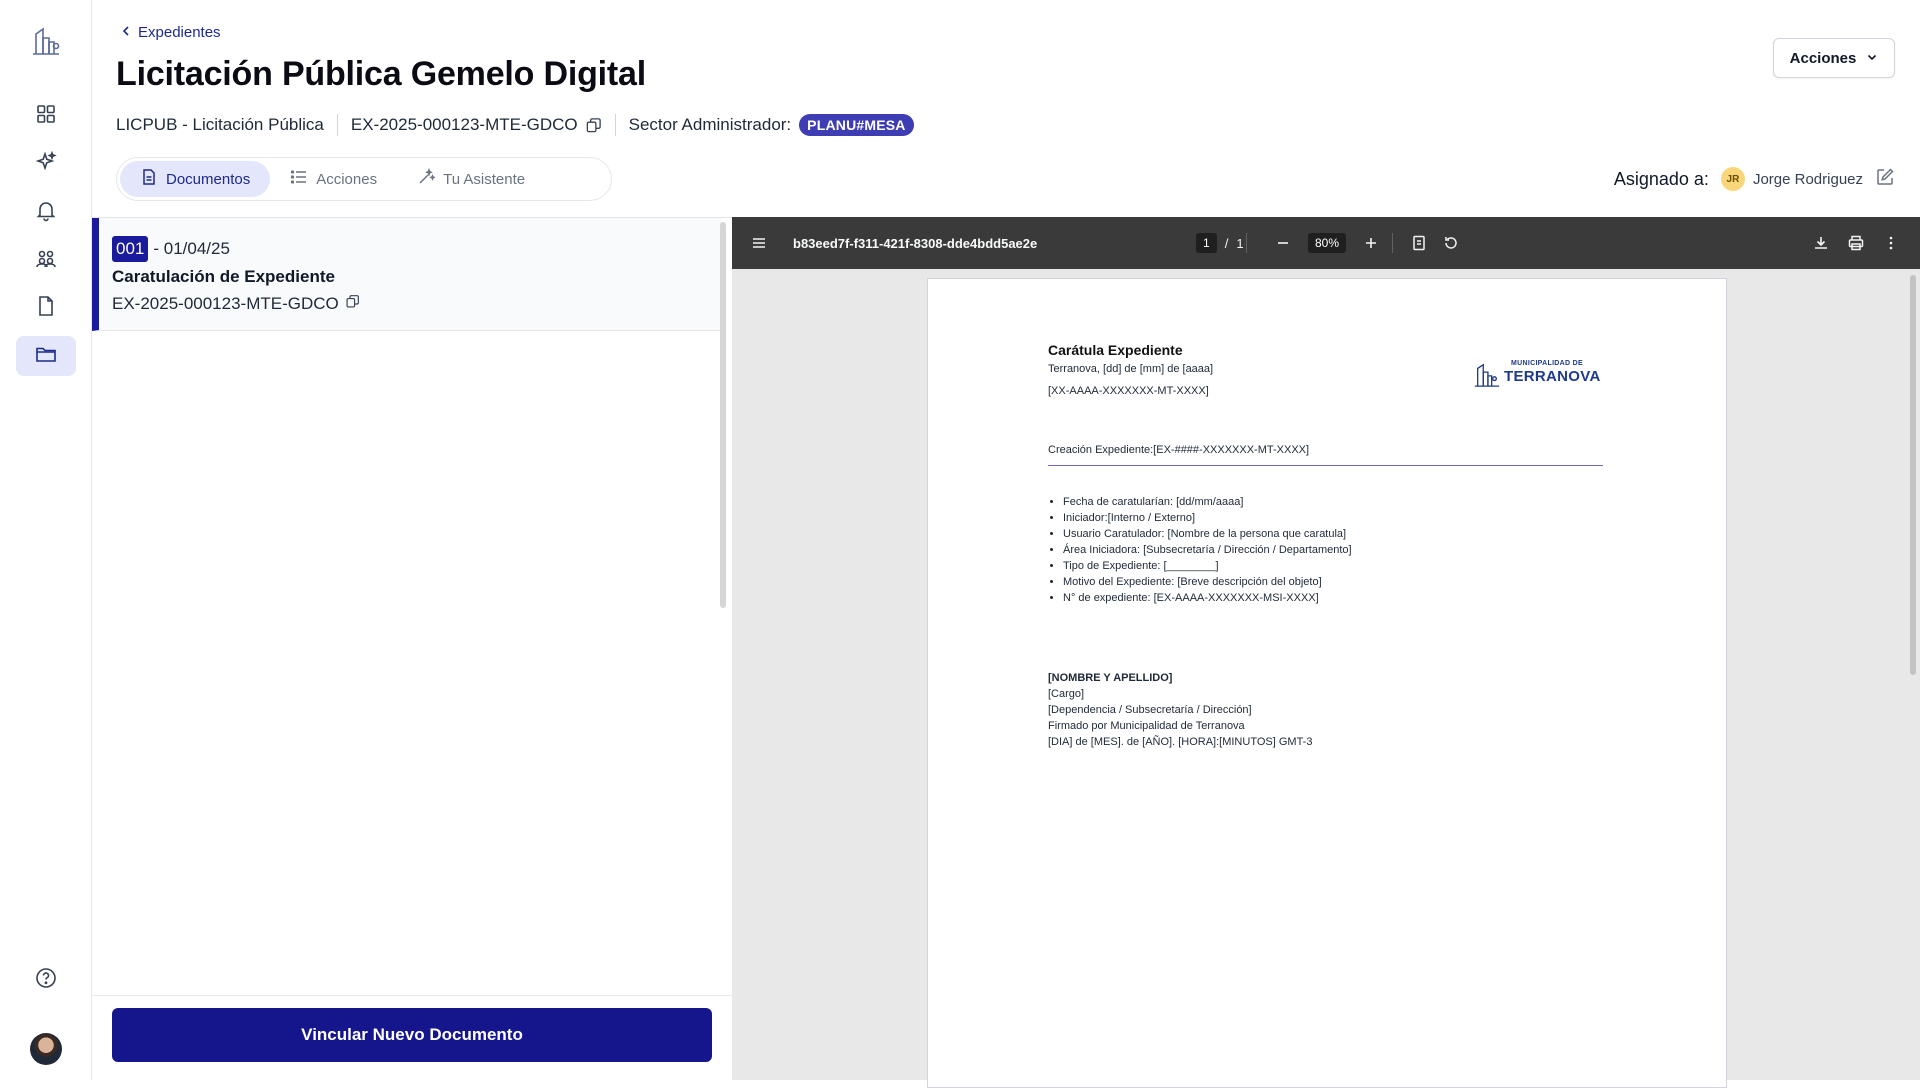  Describe the element at coordinates (1451, 243) in the screenshot. I see `rotate-icon` at that location.